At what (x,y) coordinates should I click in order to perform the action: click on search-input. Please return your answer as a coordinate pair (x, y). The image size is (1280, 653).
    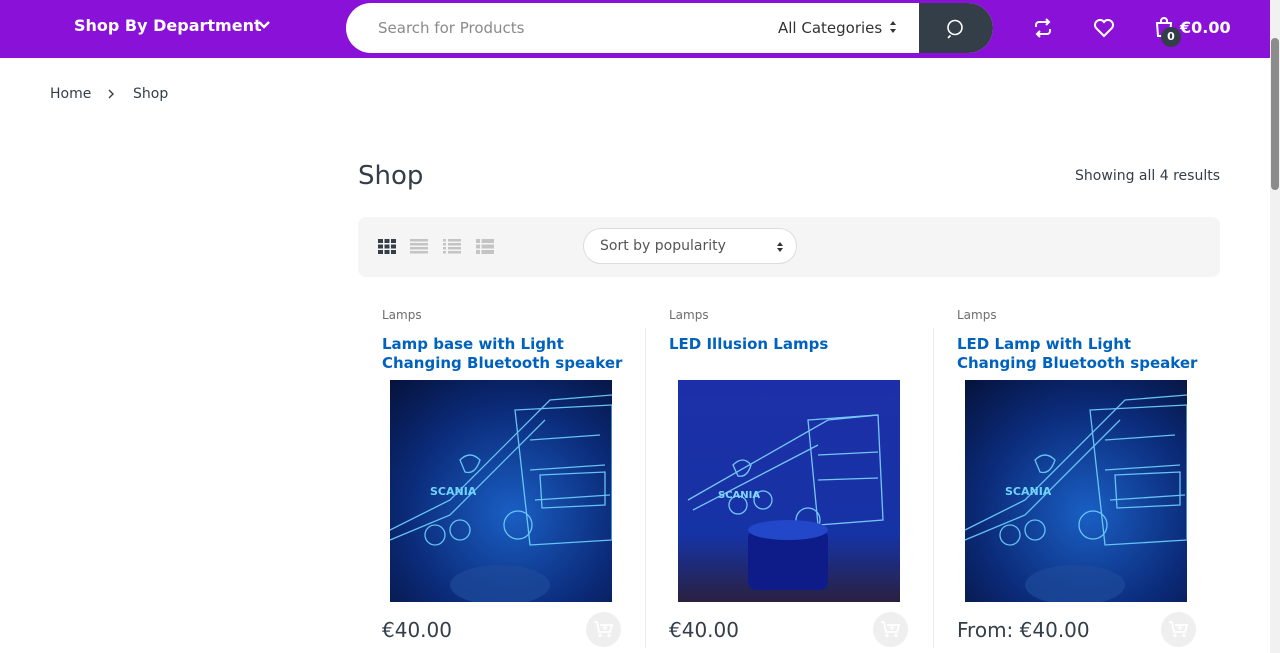
    Looking at the image, I should click on (556, 28).